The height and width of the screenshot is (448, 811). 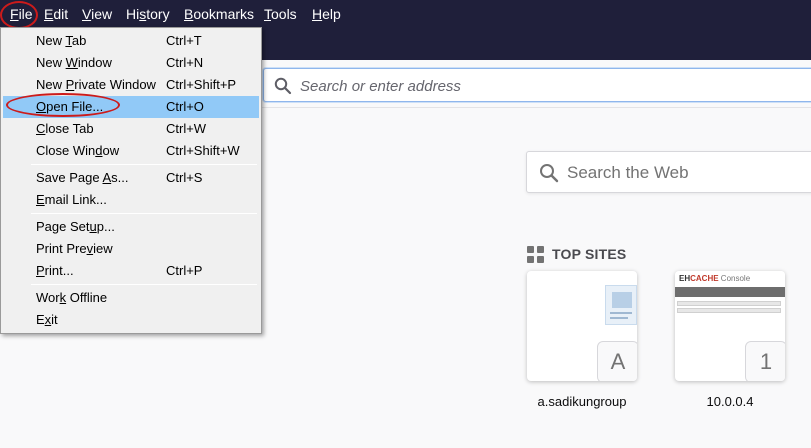 I want to click on menu-history: History, so click(x=148, y=14).